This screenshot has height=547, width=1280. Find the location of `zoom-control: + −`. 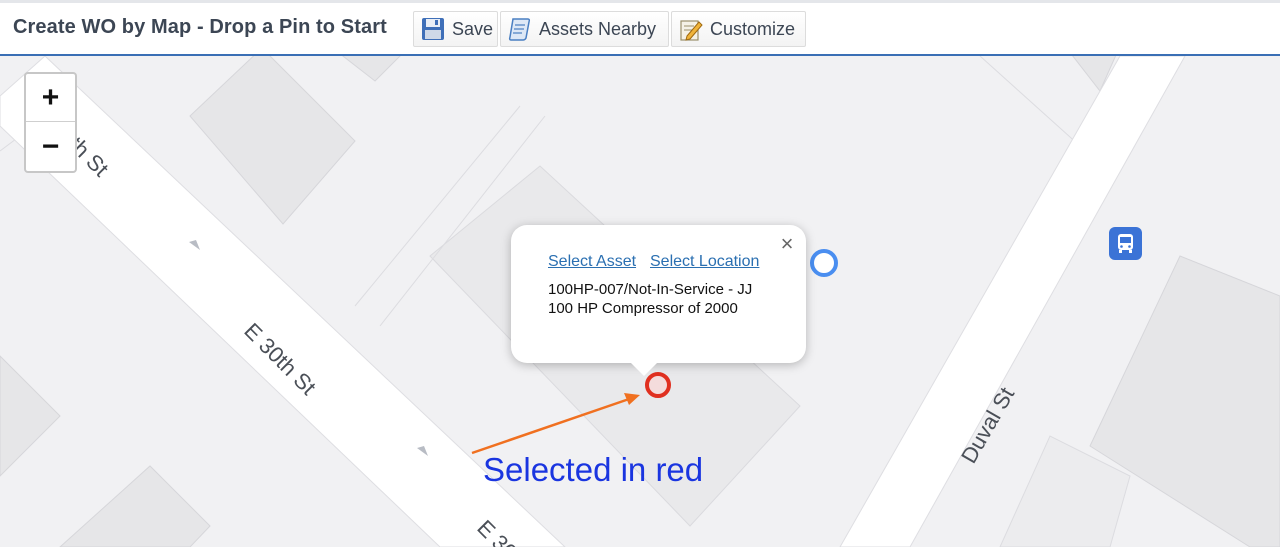

zoom-control: + − is located at coordinates (50, 122).